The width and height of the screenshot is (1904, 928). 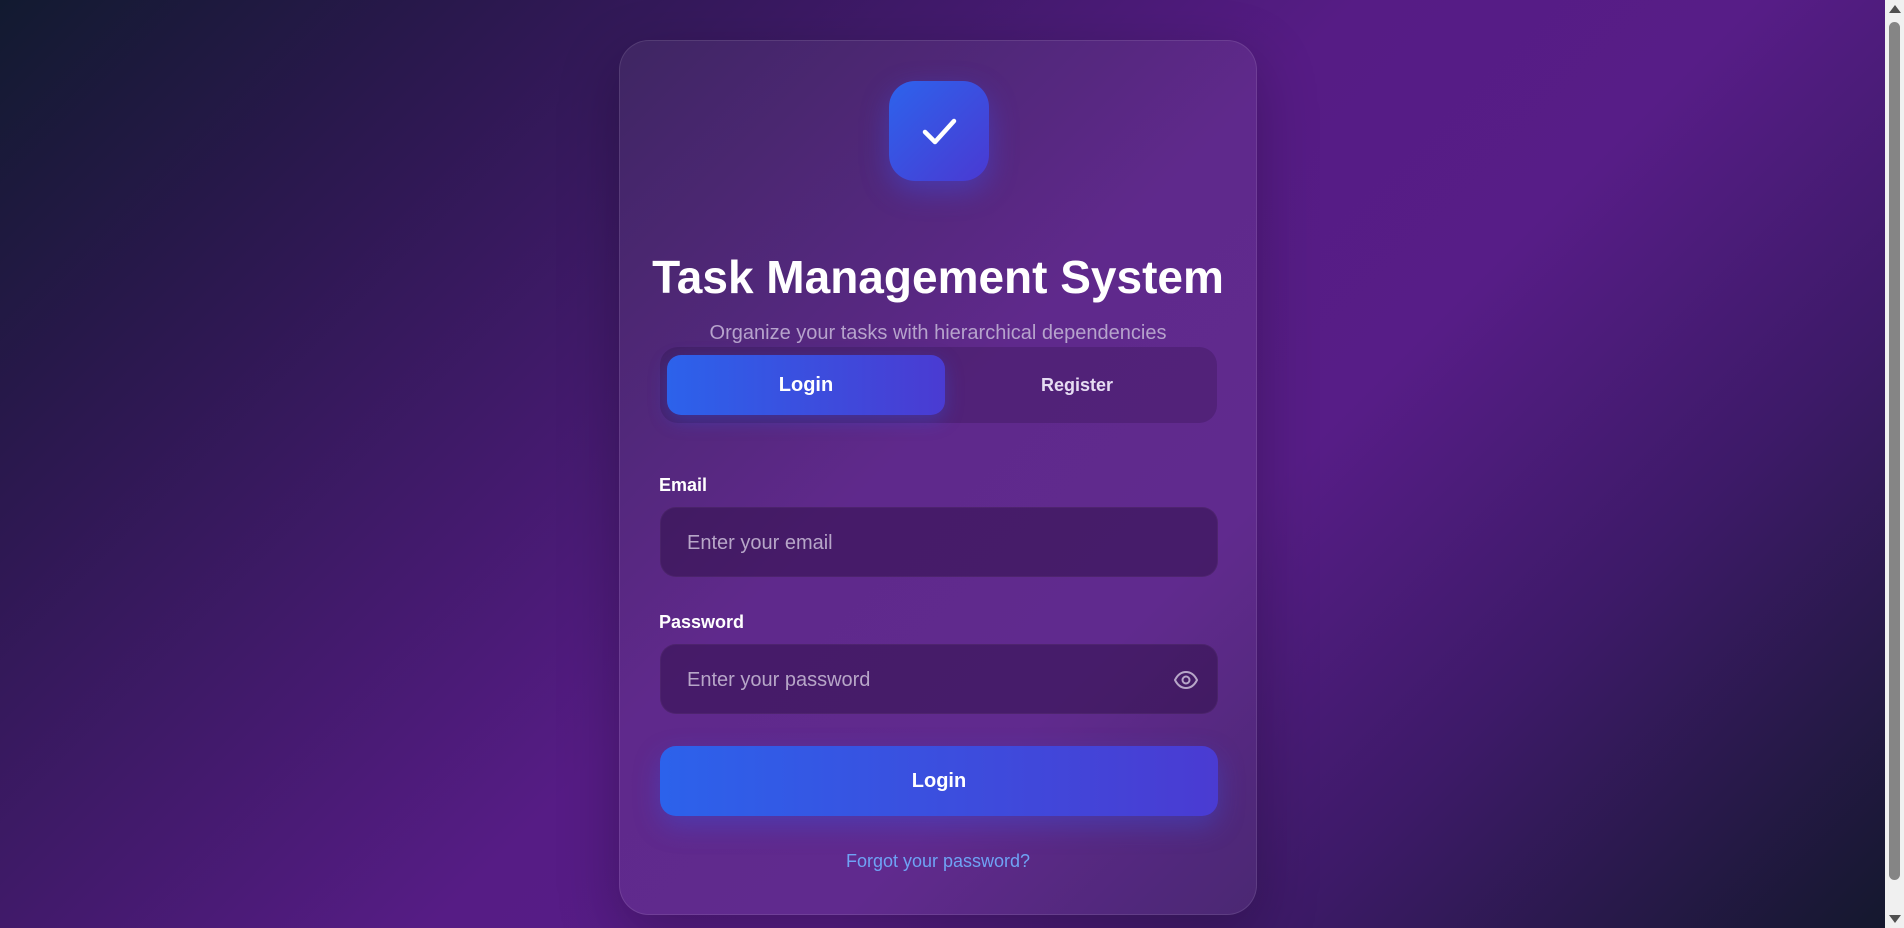 What do you see at coordinates (927, 680) in the screenshot?
I see `password-field` at bounding box center [927, 680].